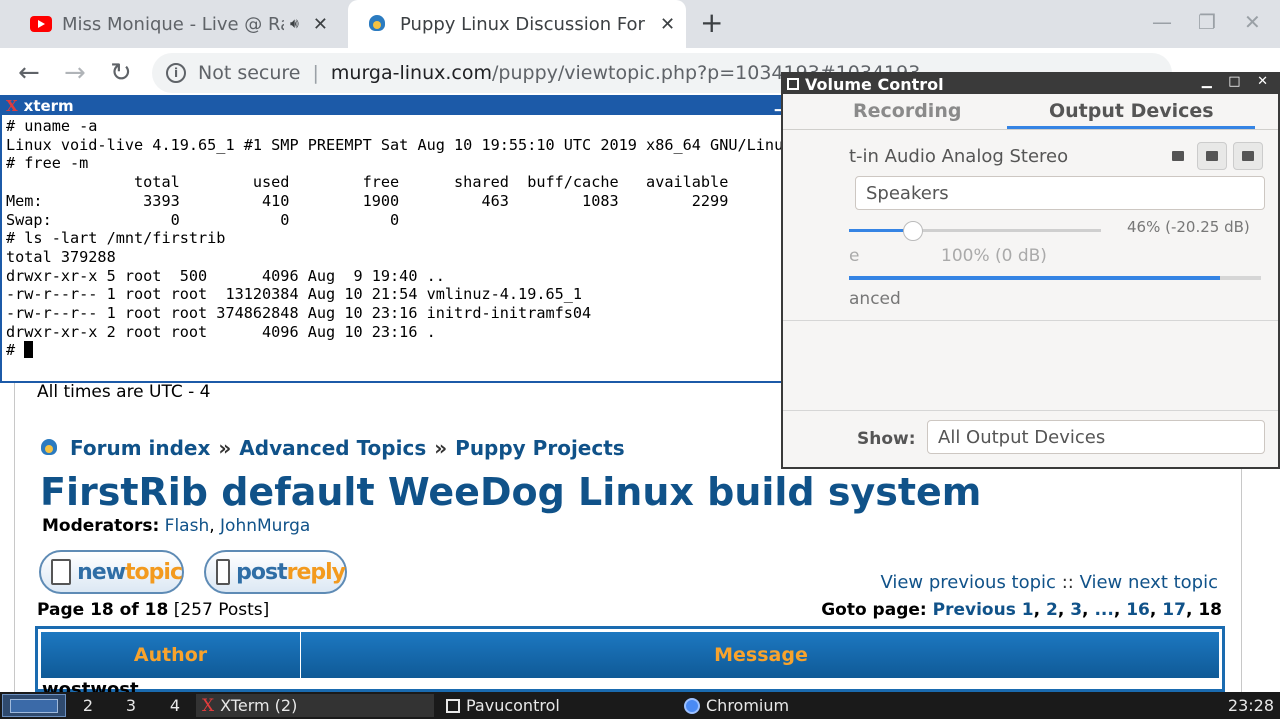 Image resolution: width=1280 pixels, height=719 pixels. Describe the element at coordinates (249, 73) in the screenshot. I see `security-label: Not secure` at that location.